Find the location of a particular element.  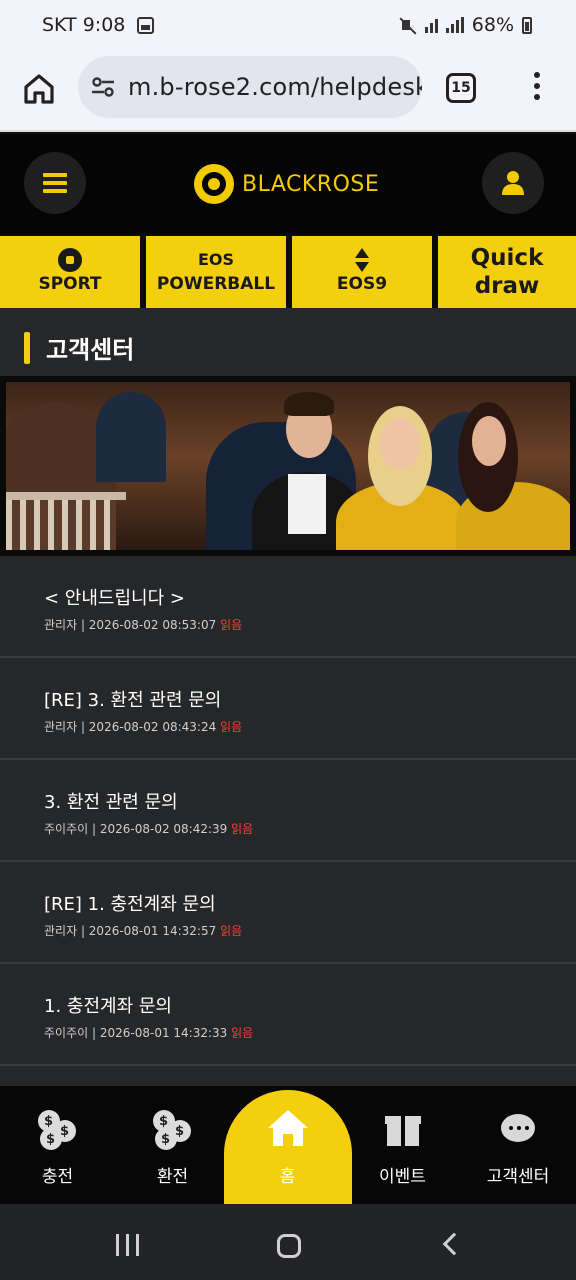

brand-logo: BLACKROSE is located at coordinates (286, 184).